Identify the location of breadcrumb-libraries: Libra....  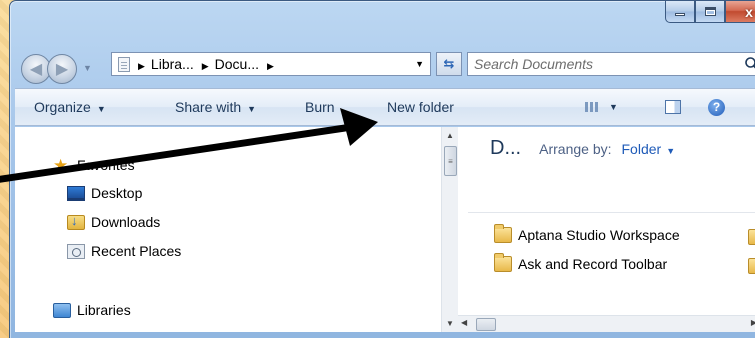
(172, 64).